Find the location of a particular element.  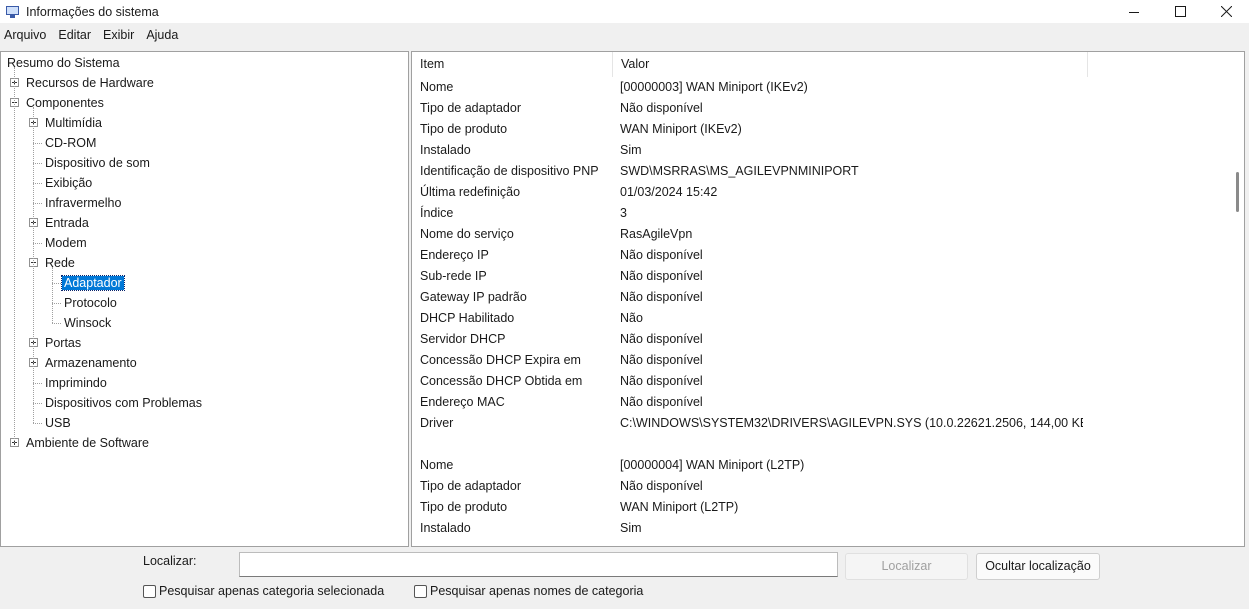

minimize-icon is located at coordinates (1134, 11).